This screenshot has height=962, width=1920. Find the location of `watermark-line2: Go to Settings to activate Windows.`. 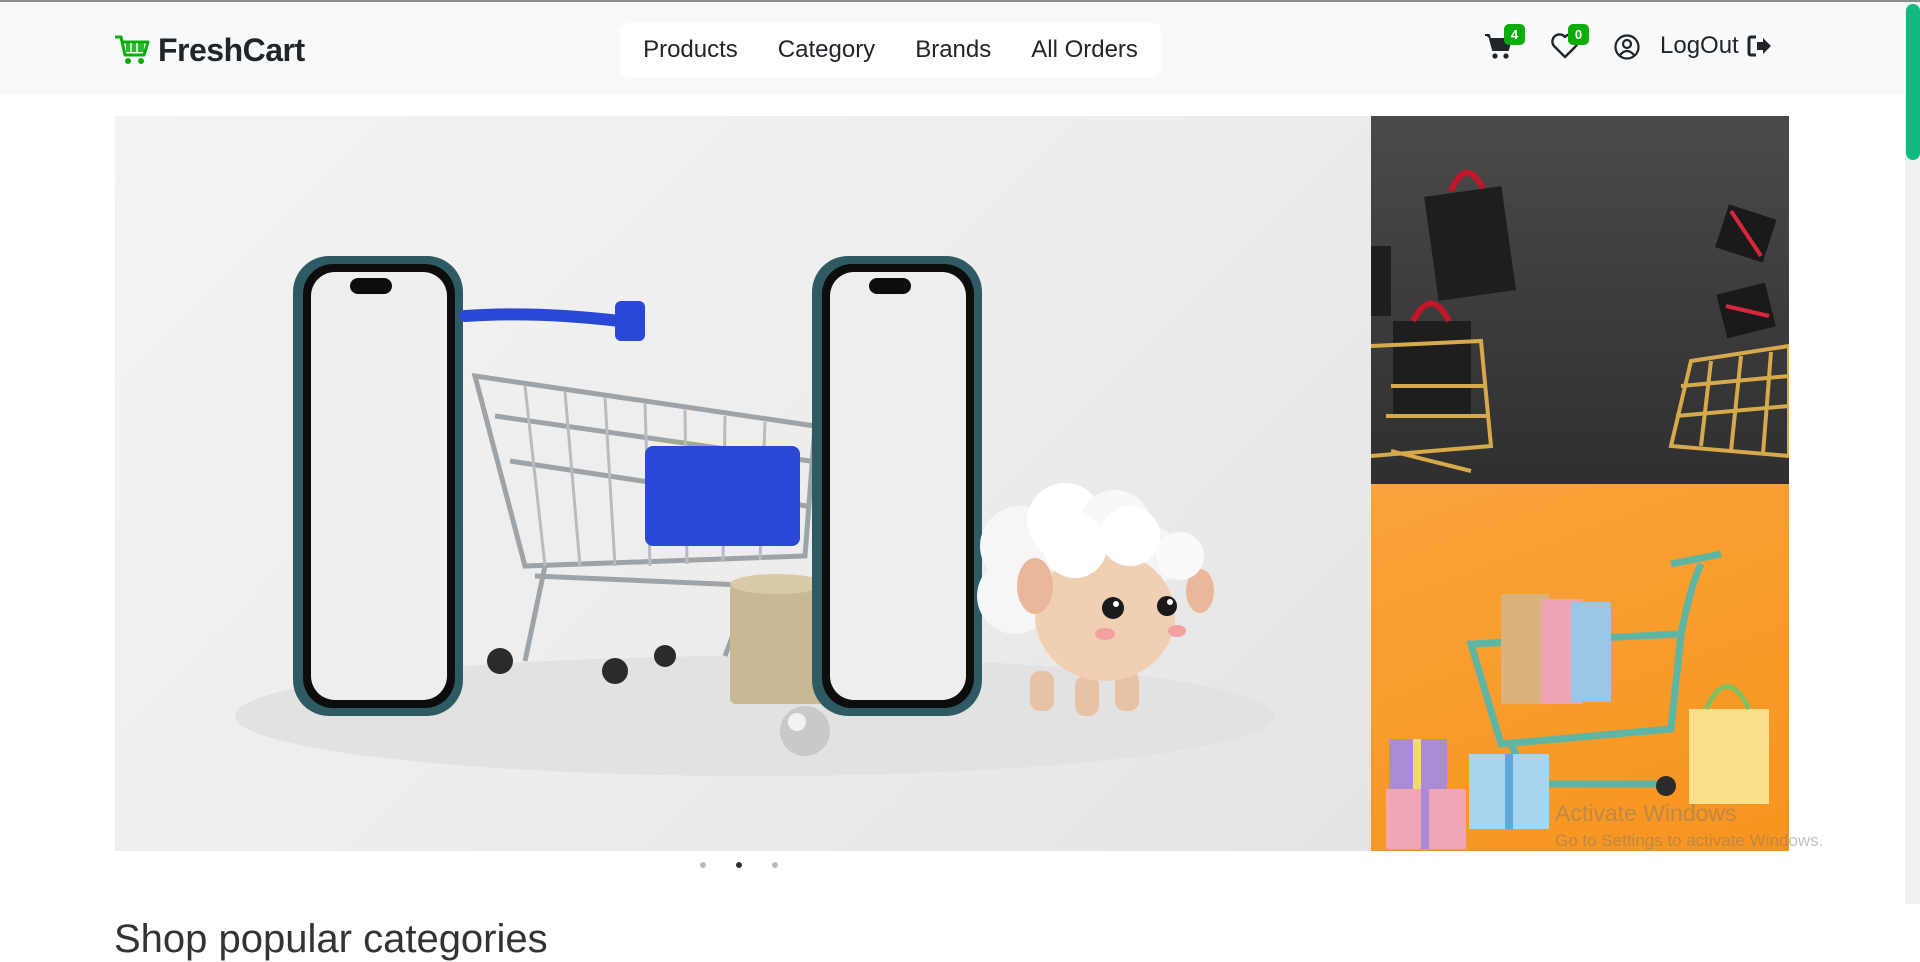

watermark-line2: Go to Settings to activate Windows. is located at coordinates (1689, 840).